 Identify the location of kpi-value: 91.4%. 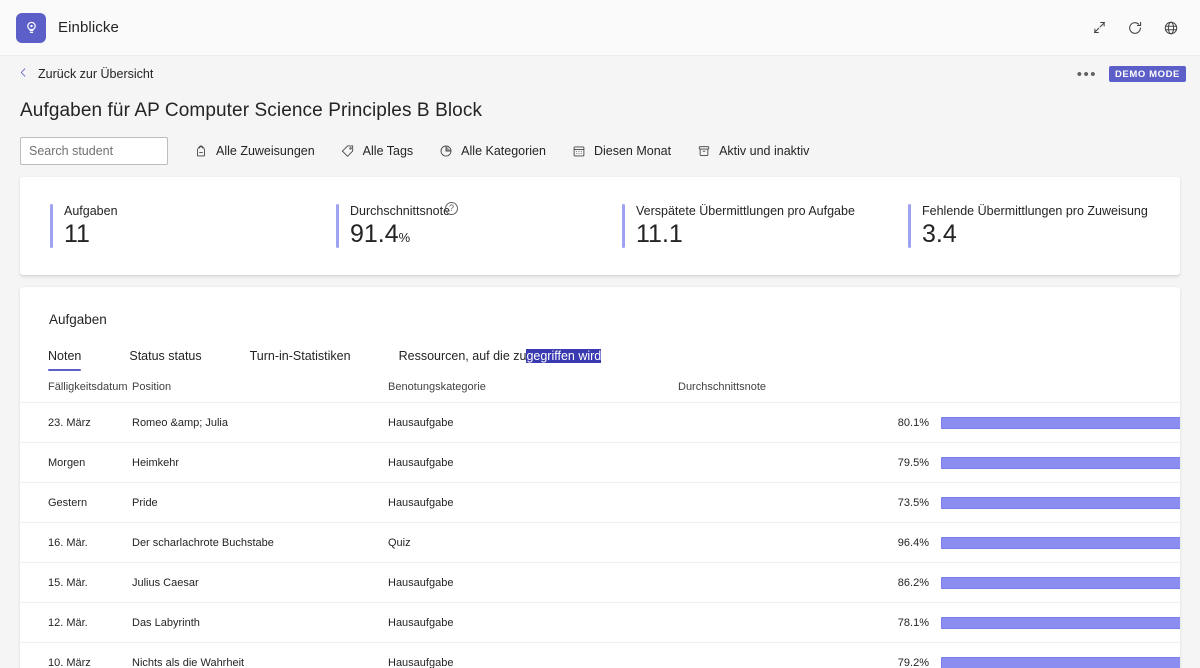
(400, 234).